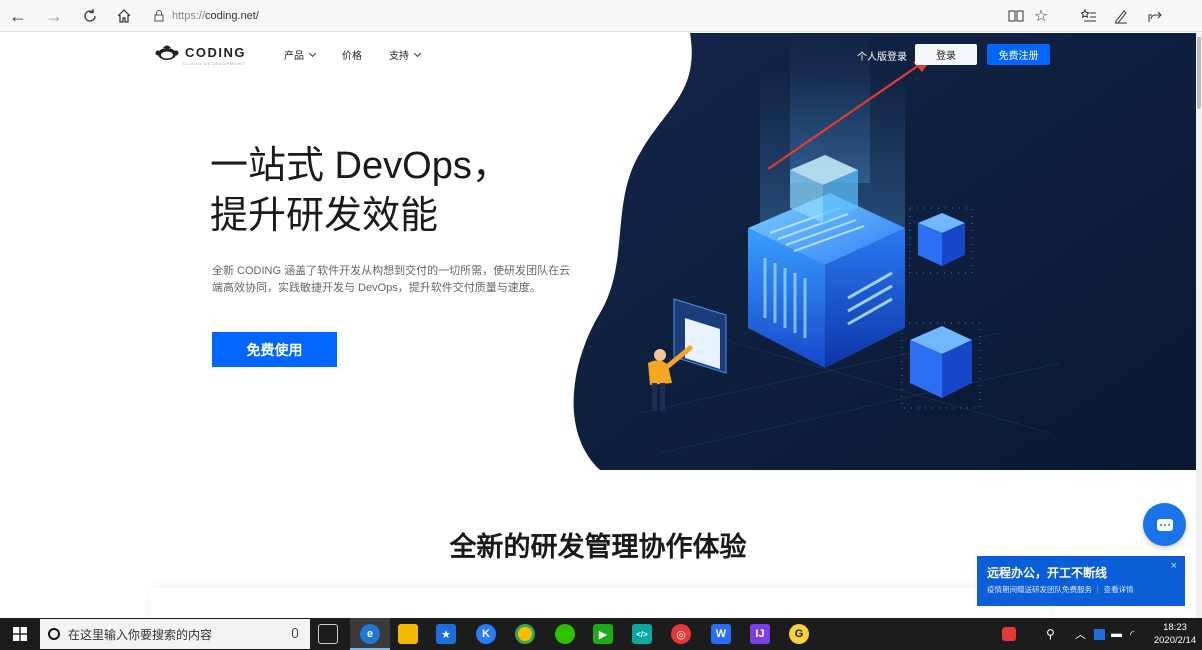 This screenshot has width=1202, height=650. Describe the element at coordinates (1155, 16) in the screenshot. I see `share-icon` at that location.